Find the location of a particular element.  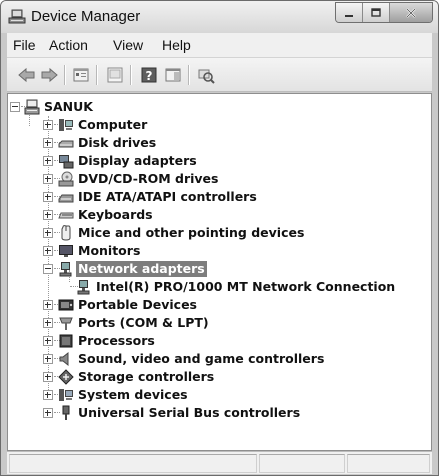

usb-icon is located at coordinates (66, 413).